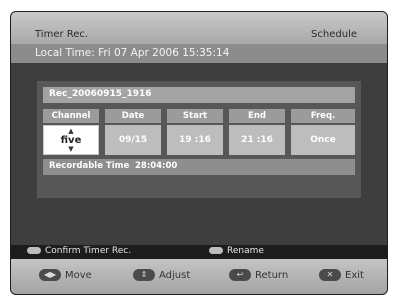 The image size is (396, 301). Describe the element at coordinates (144, 275) in the screenshot. I see `up-down-icon: ⇕` at that location.